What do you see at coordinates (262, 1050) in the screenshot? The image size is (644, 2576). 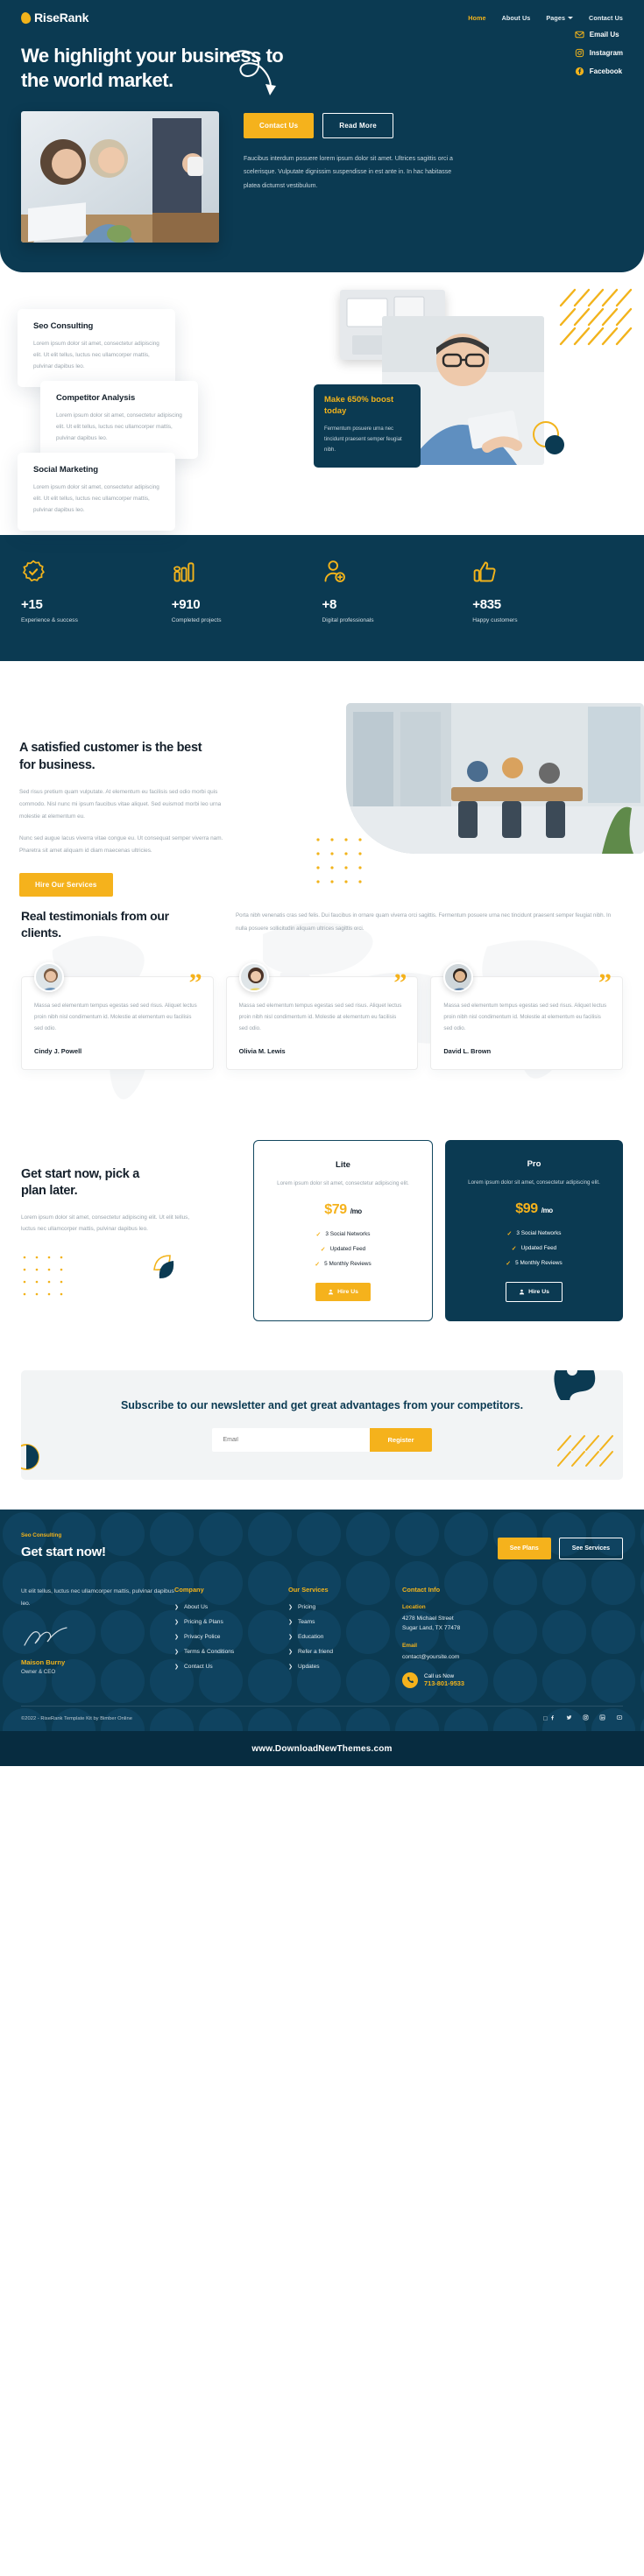 I see `testimonial-author: Olivia M. Lewis` at bounding box center [262, 1050].